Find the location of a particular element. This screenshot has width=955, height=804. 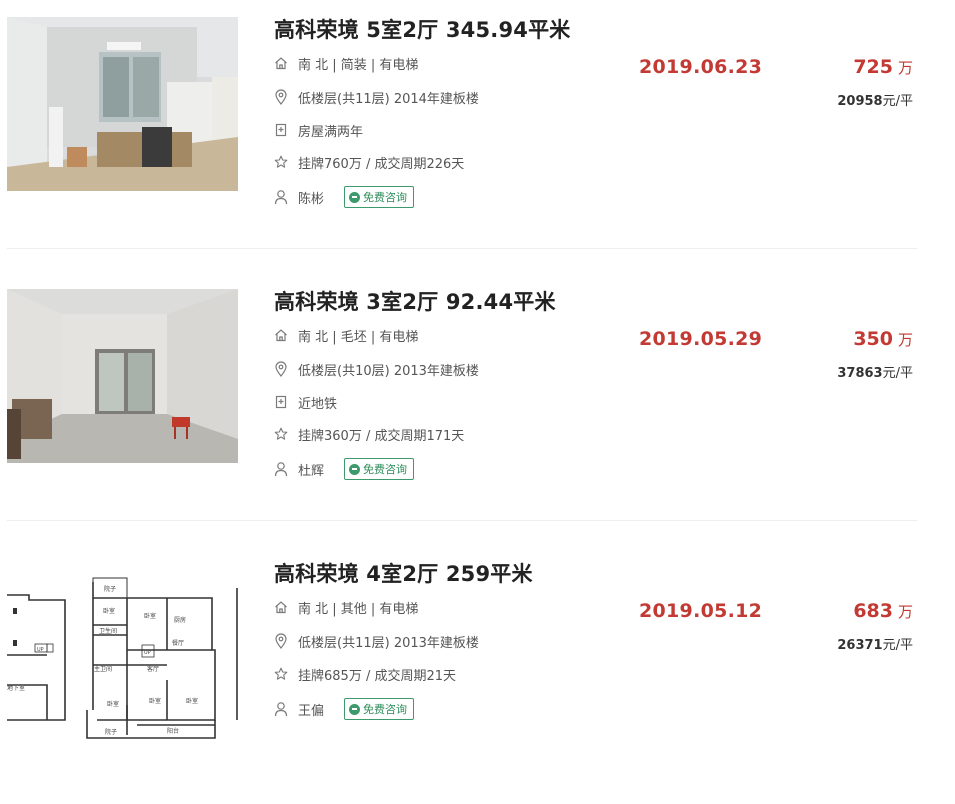

total-price: 683 万 is located at coordinates (883, 611).